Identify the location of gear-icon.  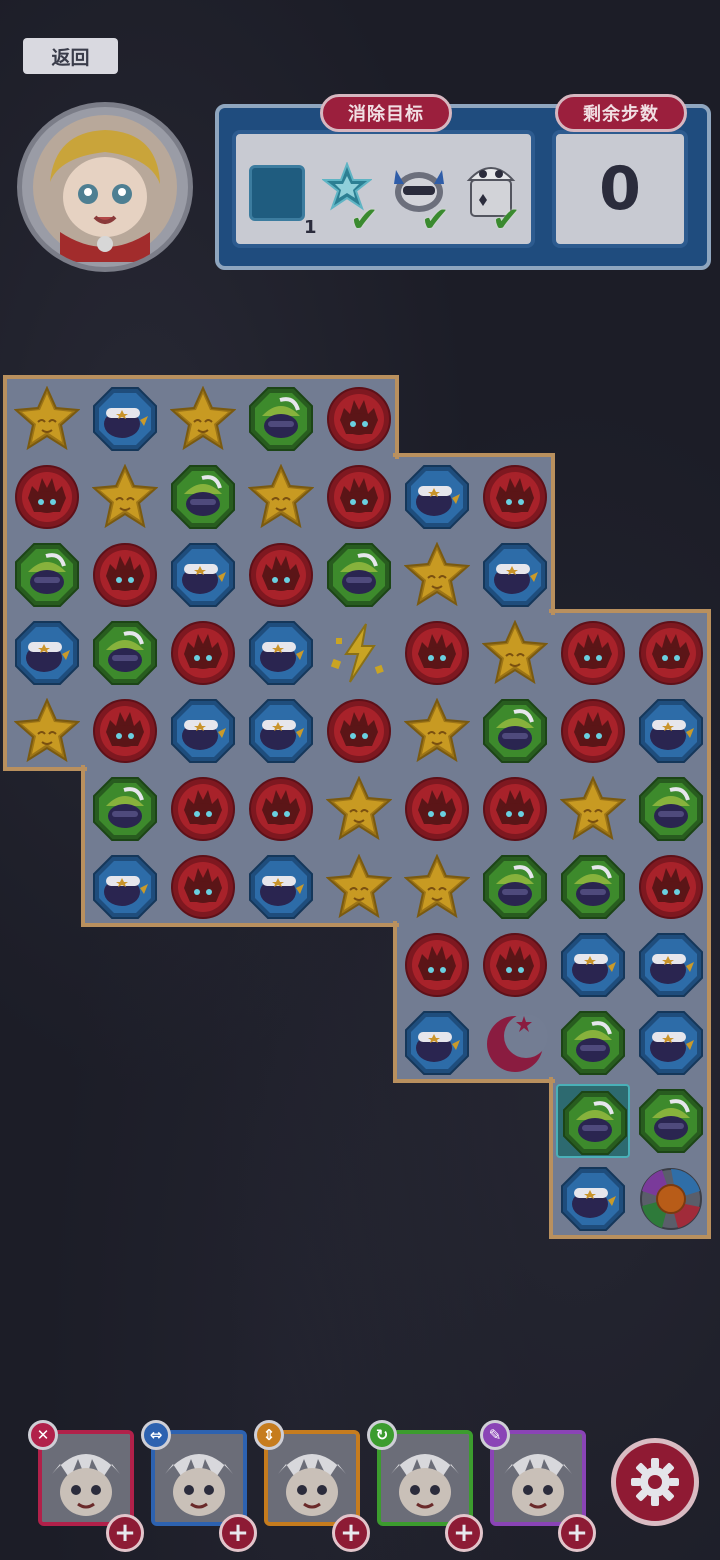
(655, 1482).